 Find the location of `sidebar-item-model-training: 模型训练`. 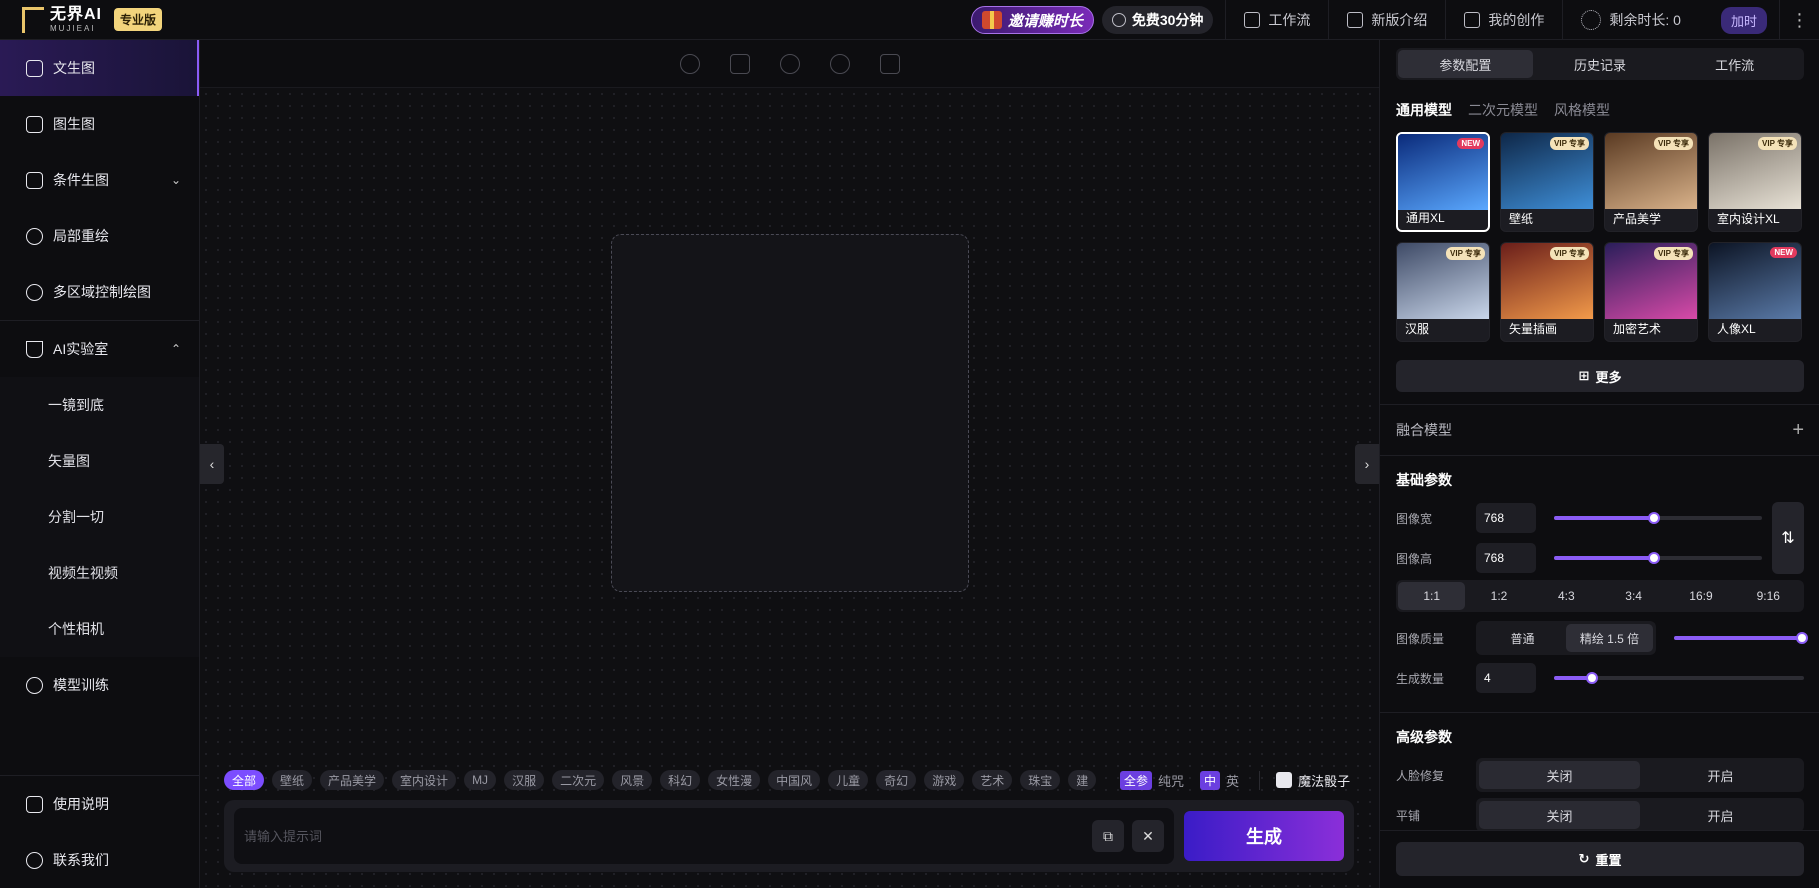

sidebar-item-model-training: 模型训练 is located at coordinates (99, 685).